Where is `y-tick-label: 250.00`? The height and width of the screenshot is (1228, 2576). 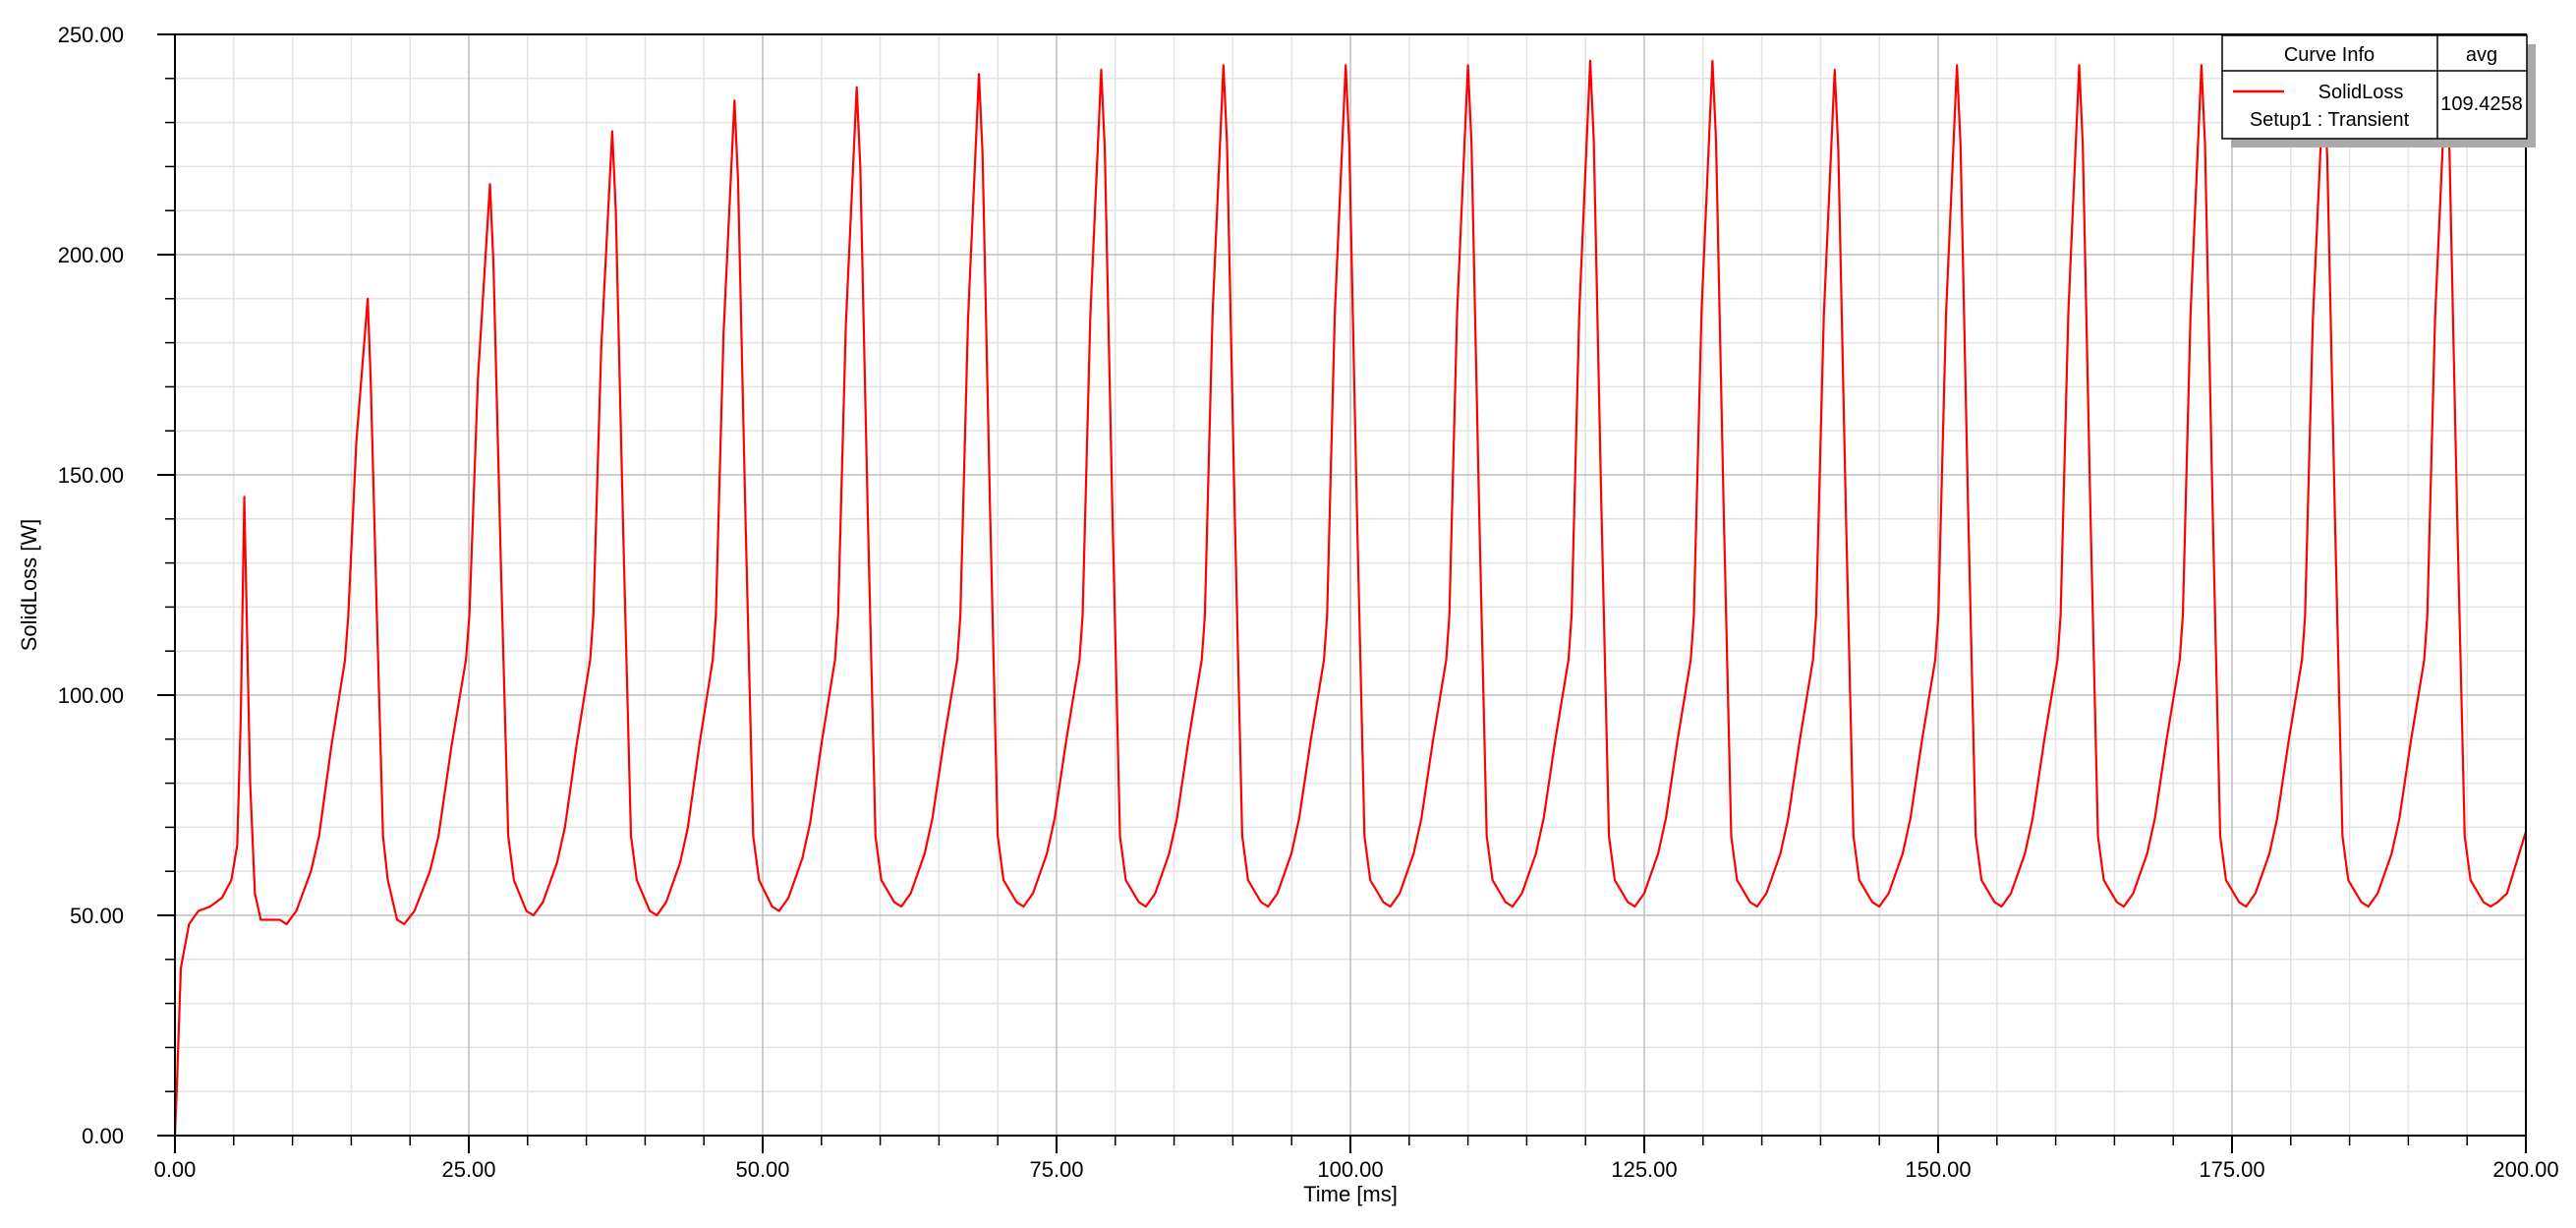
y-tick-label: 250.00 is located at coordinates (91, 35).